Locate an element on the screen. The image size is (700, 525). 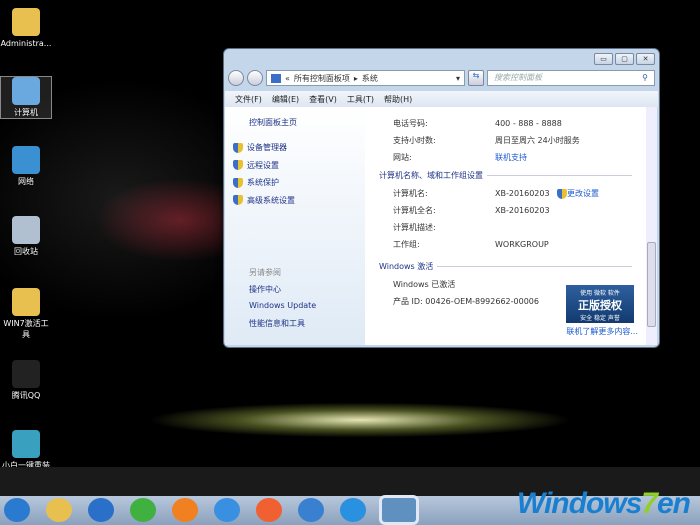
online-support-link: 联机支持 is located at coordinates (511, 157).